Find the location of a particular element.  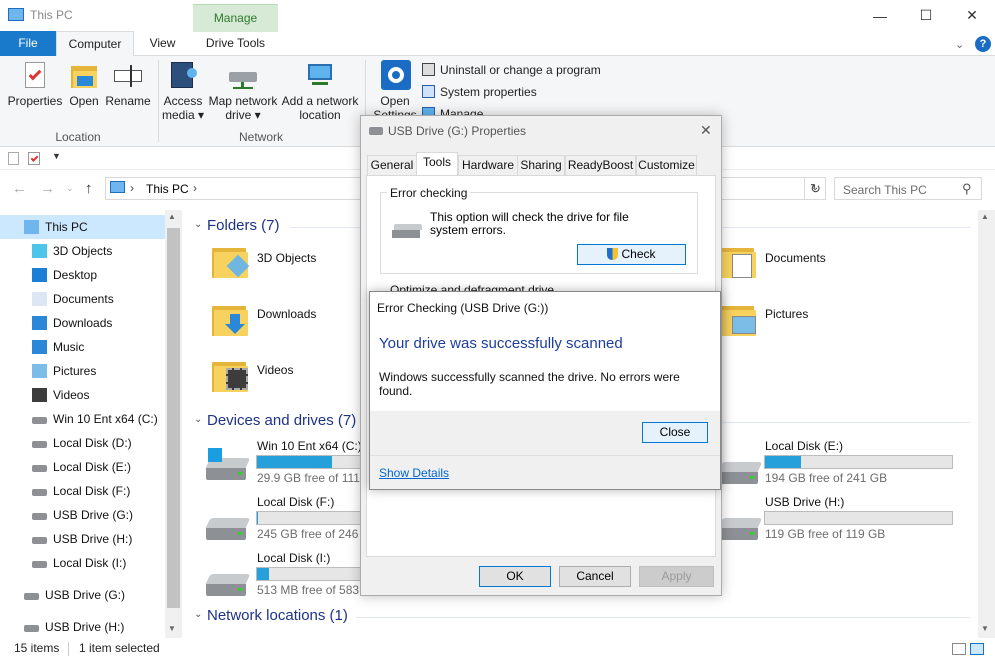

open-settings-button: Open Settings is located at coordinates (395, 91).